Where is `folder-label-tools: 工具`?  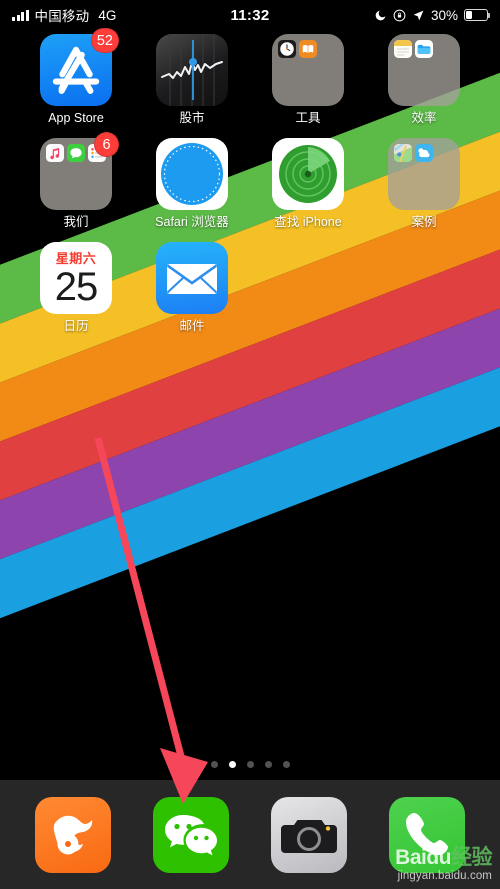 folder-label-tools: 工具 is located at coordinates (308, 118).